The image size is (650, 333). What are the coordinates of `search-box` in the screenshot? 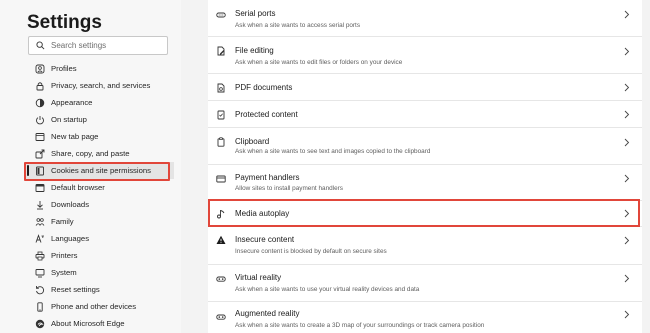 It's located at (98, 45).